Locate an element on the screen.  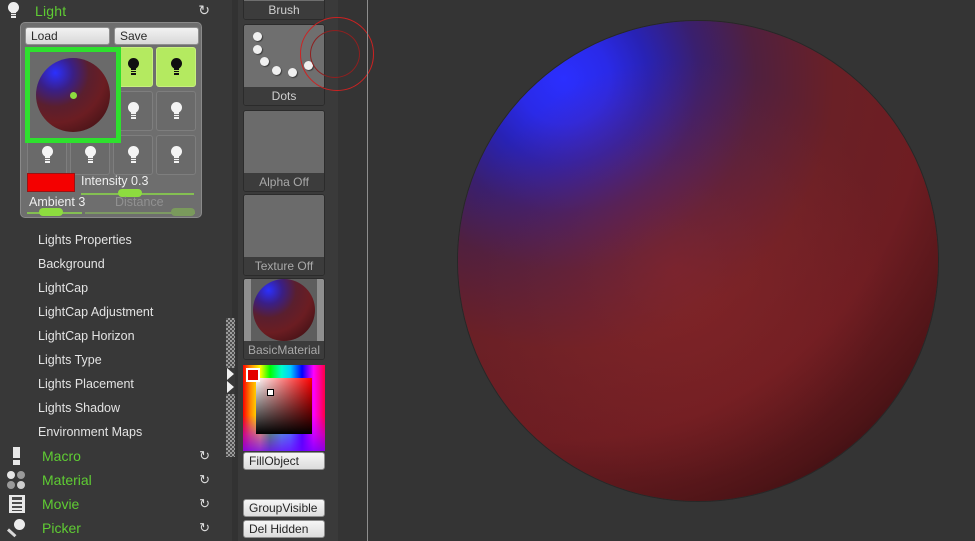
sv-cursor is located at coordinates (270, 392).